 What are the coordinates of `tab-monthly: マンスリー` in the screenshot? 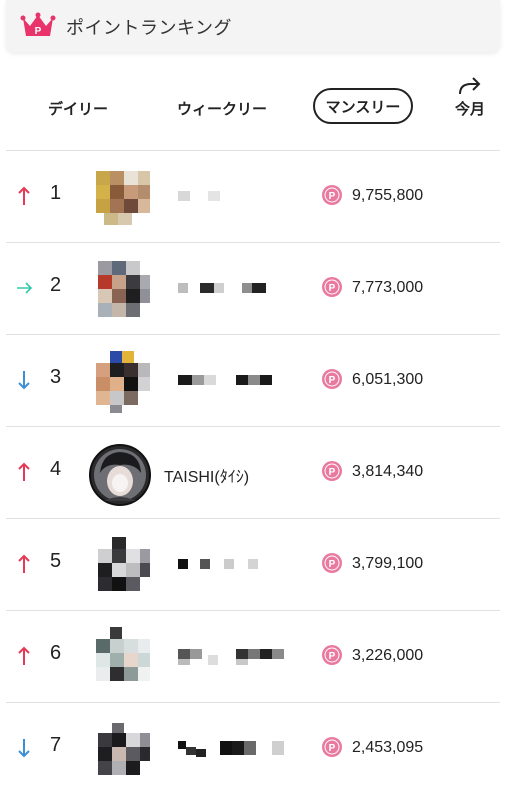 It's located at (363, 106).